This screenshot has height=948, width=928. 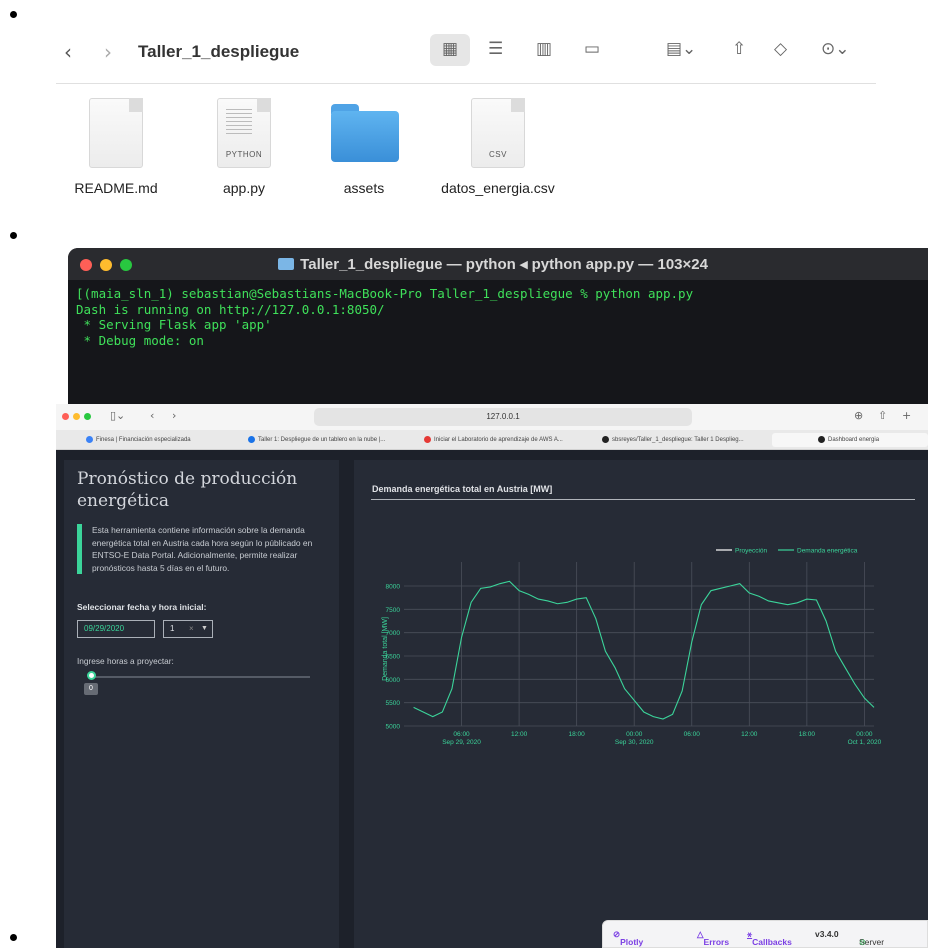 I want to click on clear-icon: ×, so click(x=191, y=629).